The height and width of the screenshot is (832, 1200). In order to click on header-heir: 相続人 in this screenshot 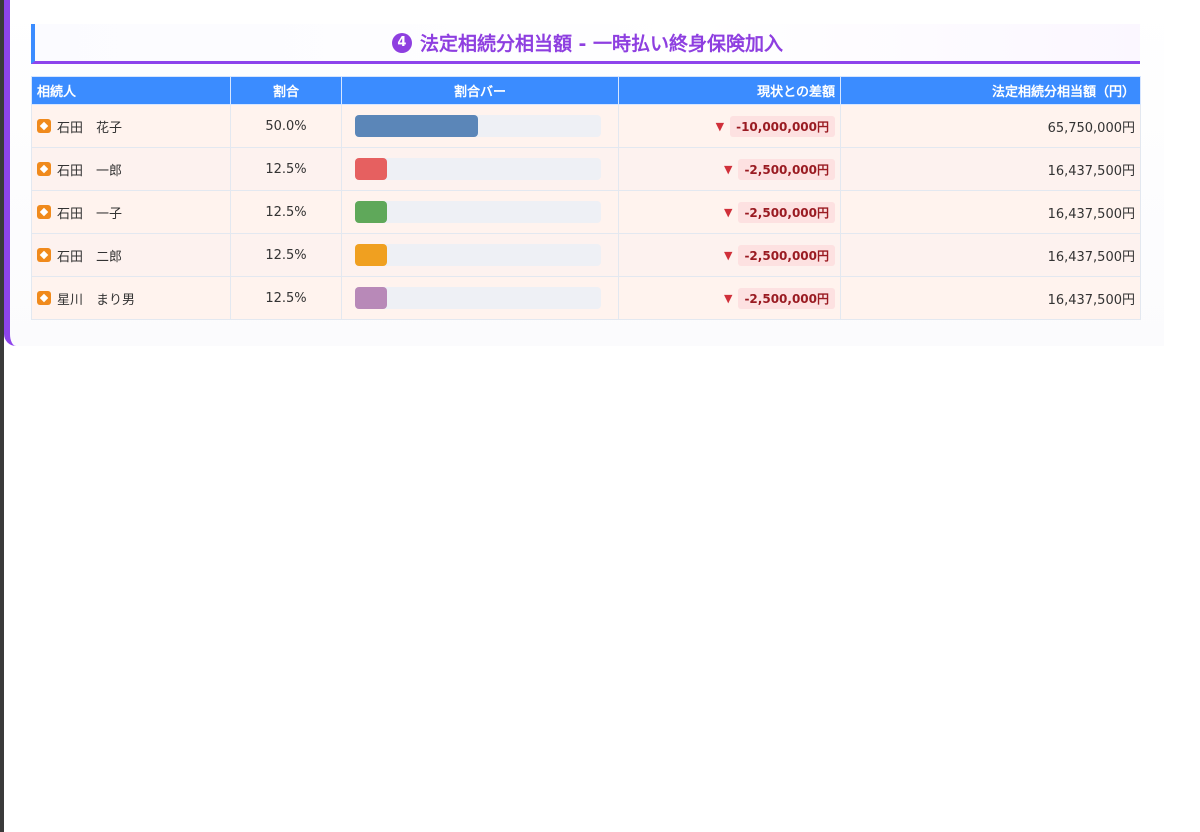, I will do `click(131, 90)`.